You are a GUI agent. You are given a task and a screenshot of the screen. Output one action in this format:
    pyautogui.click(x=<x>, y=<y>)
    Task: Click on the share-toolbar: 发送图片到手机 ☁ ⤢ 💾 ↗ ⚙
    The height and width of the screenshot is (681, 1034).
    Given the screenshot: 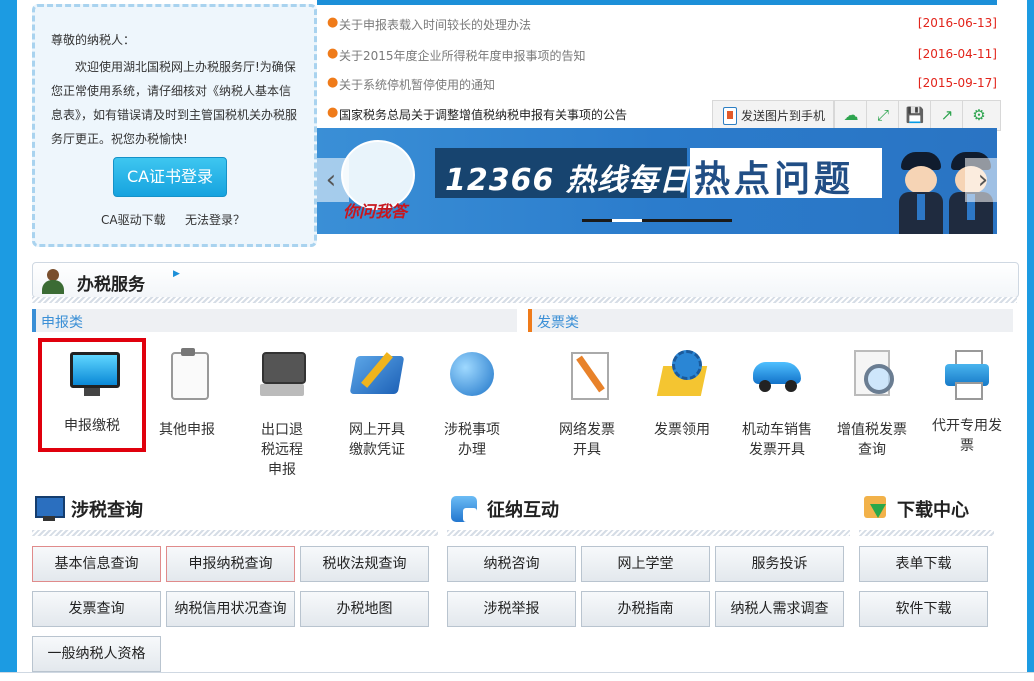 What is the action you would take?
    pyautogui.click(x=856, y=115)
    